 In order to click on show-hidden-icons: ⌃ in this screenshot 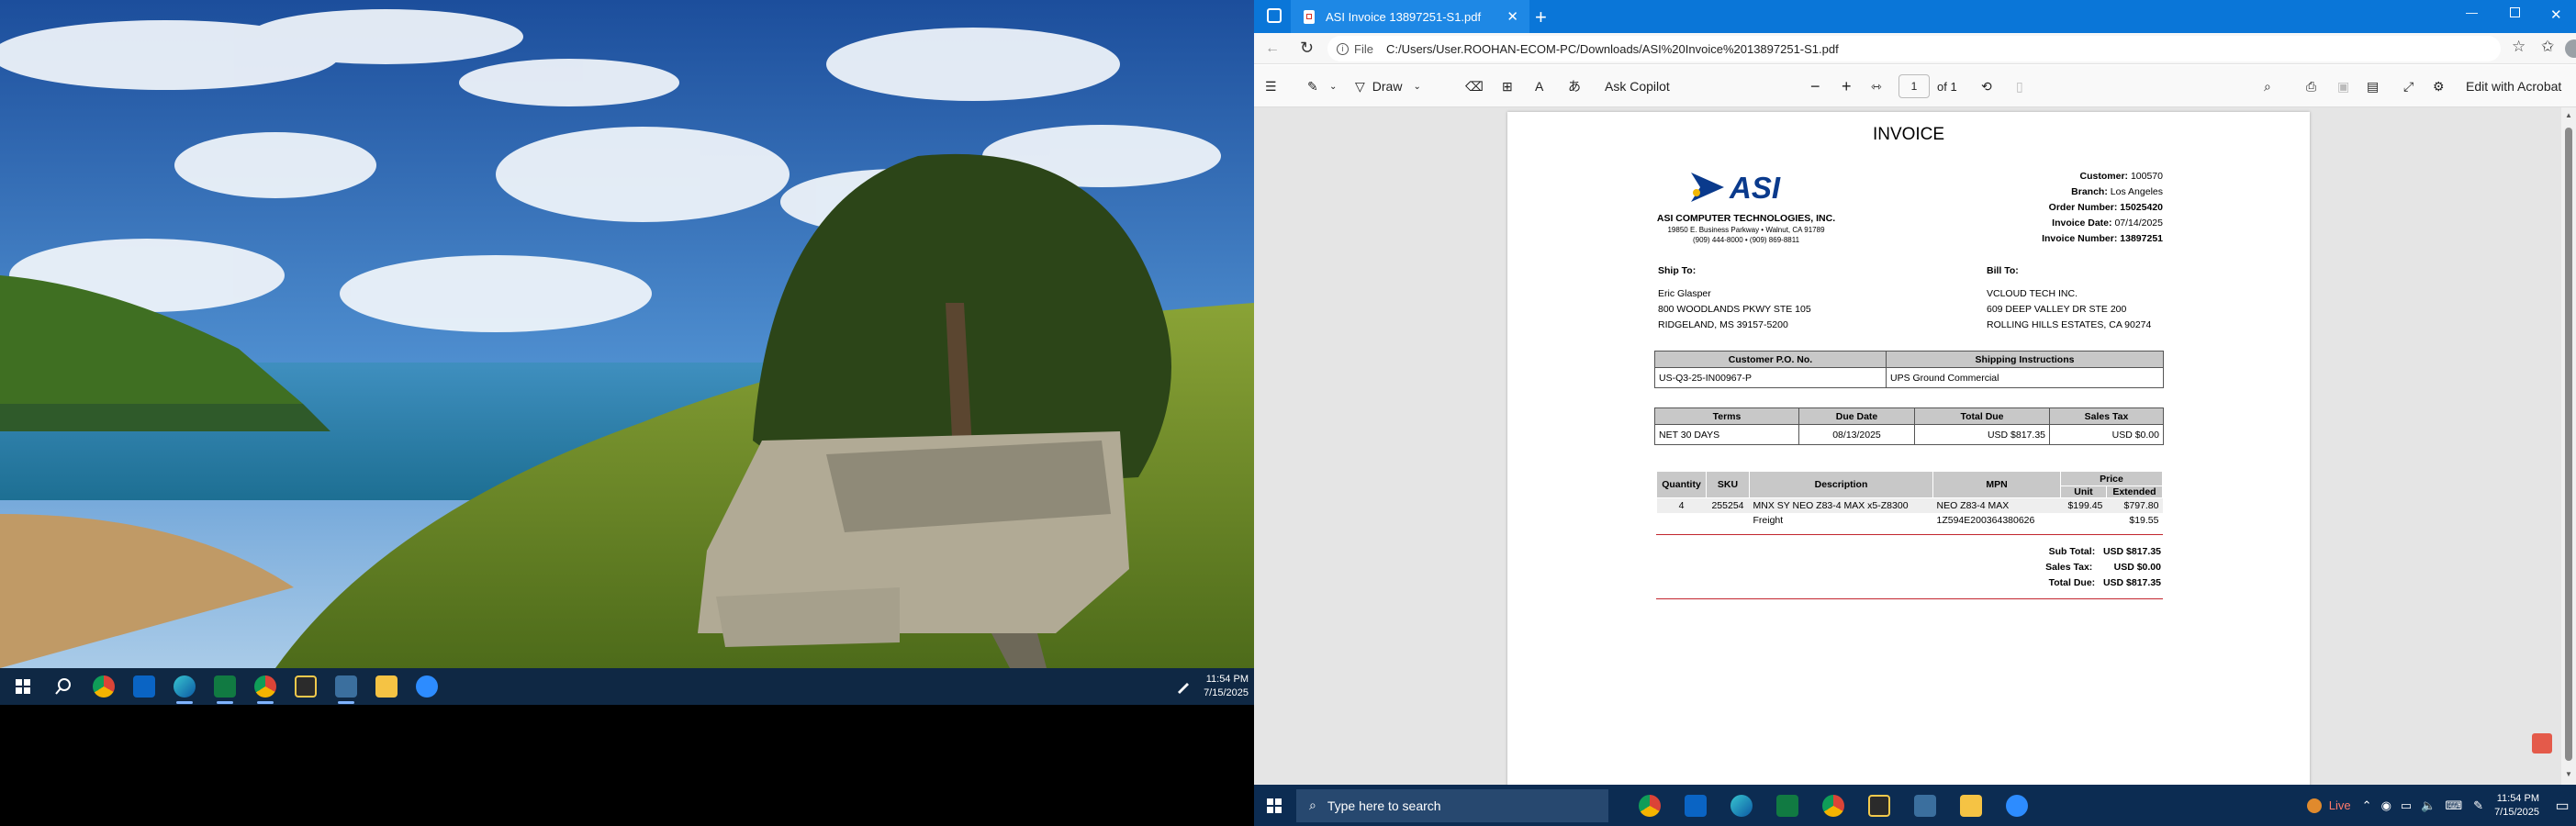, I will do `click(2367, 806)`.